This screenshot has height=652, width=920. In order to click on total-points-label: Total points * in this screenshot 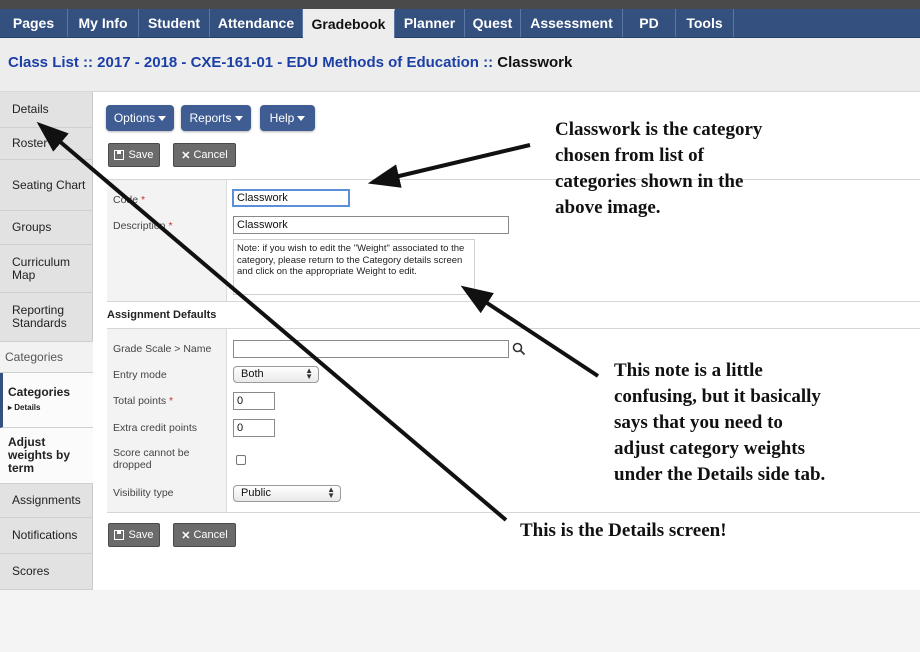, I will do `click(143, 401)`.